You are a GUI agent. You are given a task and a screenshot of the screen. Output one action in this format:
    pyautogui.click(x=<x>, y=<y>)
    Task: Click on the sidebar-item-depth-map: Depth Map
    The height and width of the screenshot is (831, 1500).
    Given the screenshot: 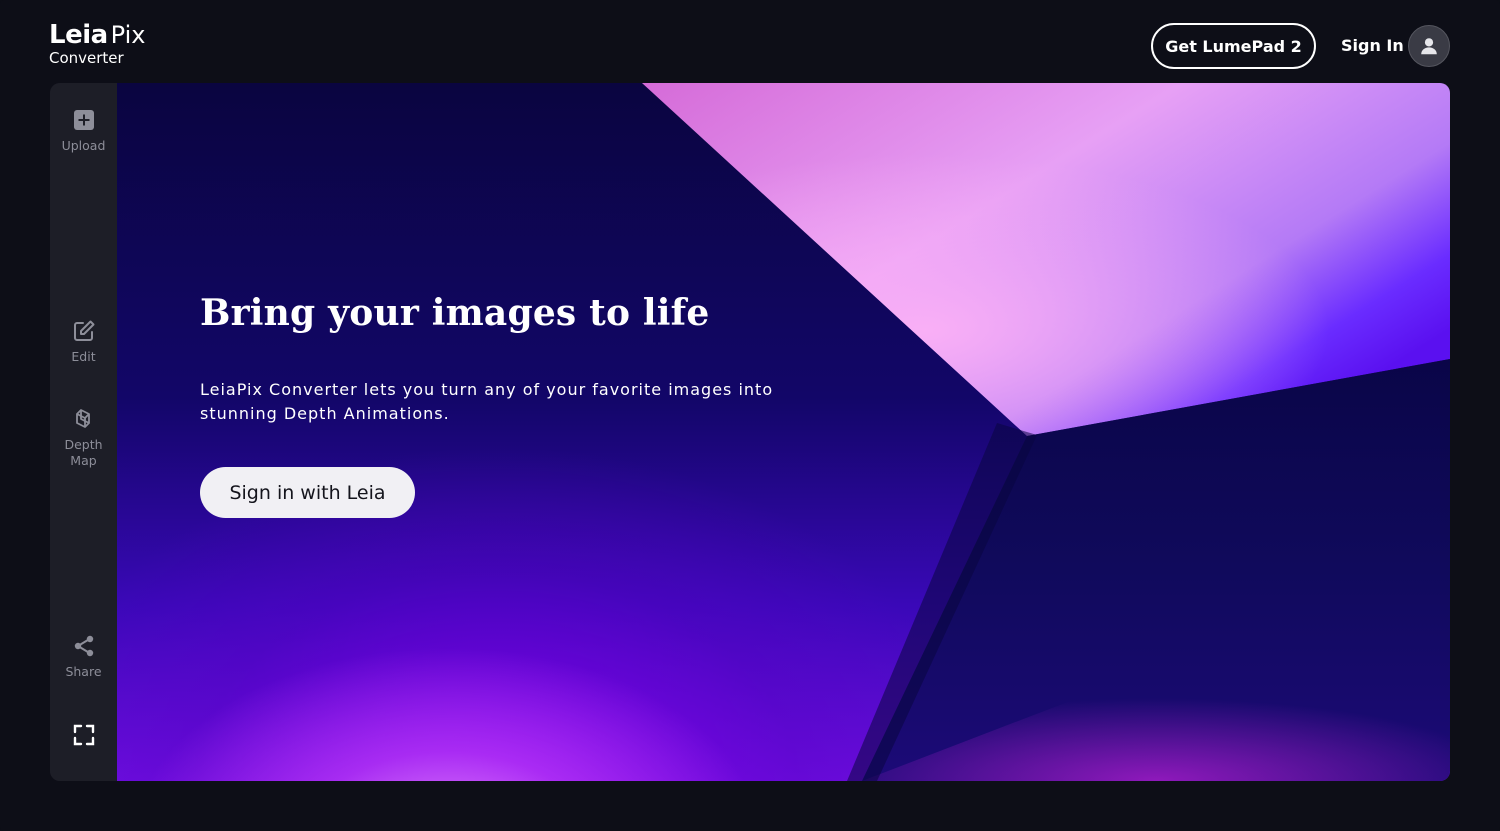 What is the action you would take?
    pyautogui.click(x=83, y=438)
    